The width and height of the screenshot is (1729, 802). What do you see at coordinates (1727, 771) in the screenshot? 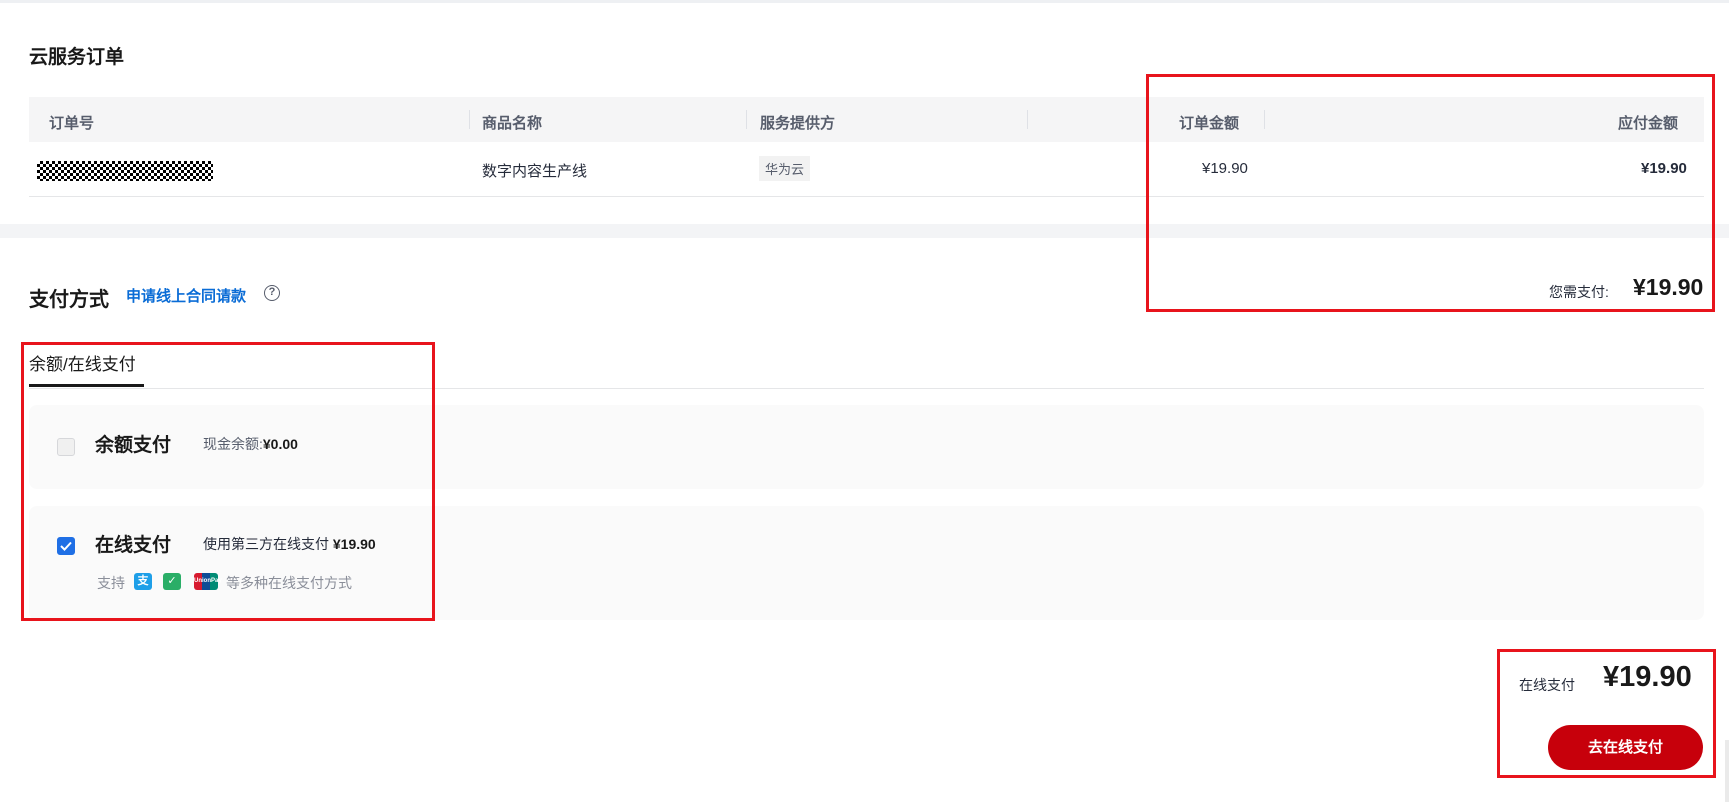
I see `edge-shadow` at bounding box center [1727, 771].